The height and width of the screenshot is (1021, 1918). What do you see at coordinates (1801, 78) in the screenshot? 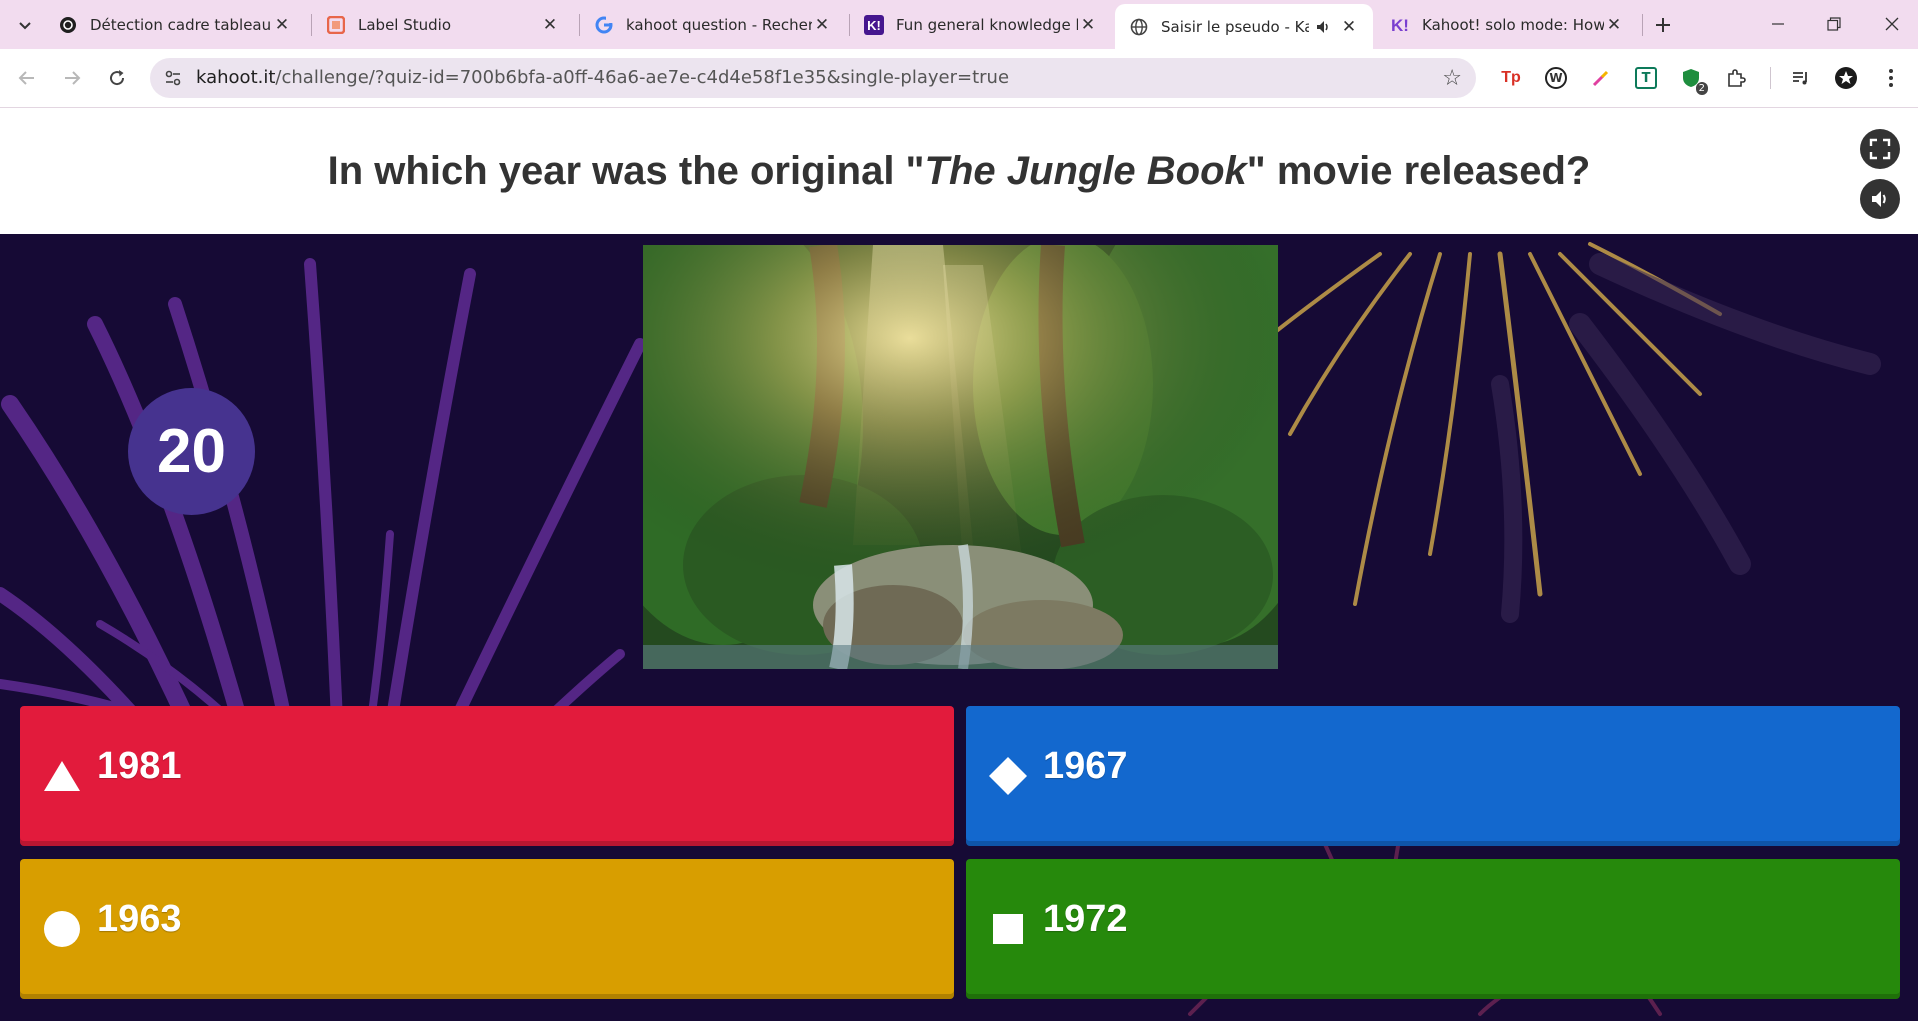
I see `media-controls-icon` at bounding box center [1801, 78].